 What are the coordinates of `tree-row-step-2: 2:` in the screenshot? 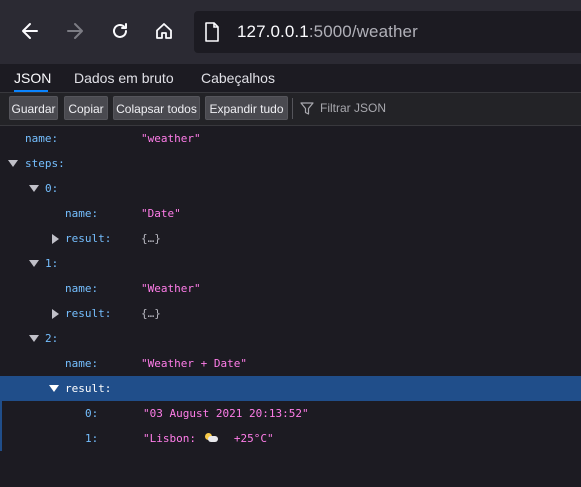 It's located at (290, 338).